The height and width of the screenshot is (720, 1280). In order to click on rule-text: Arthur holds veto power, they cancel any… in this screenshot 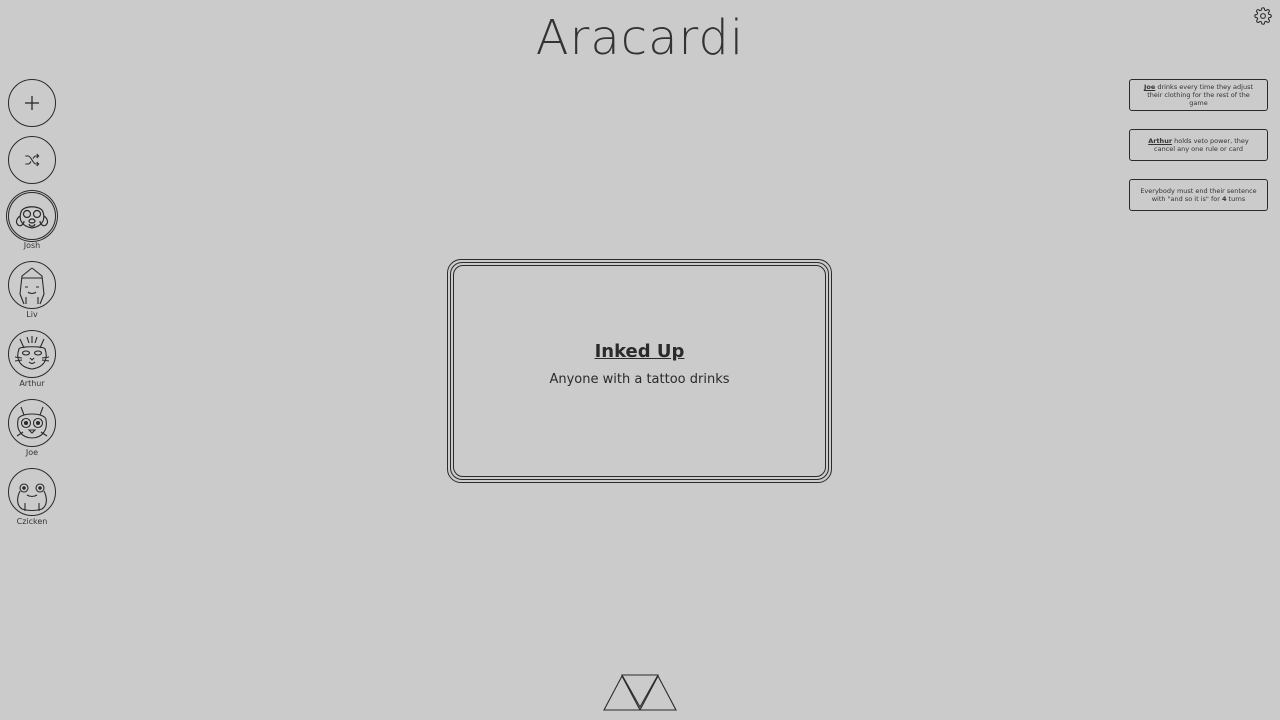, I will do `click(1198, 145)`.